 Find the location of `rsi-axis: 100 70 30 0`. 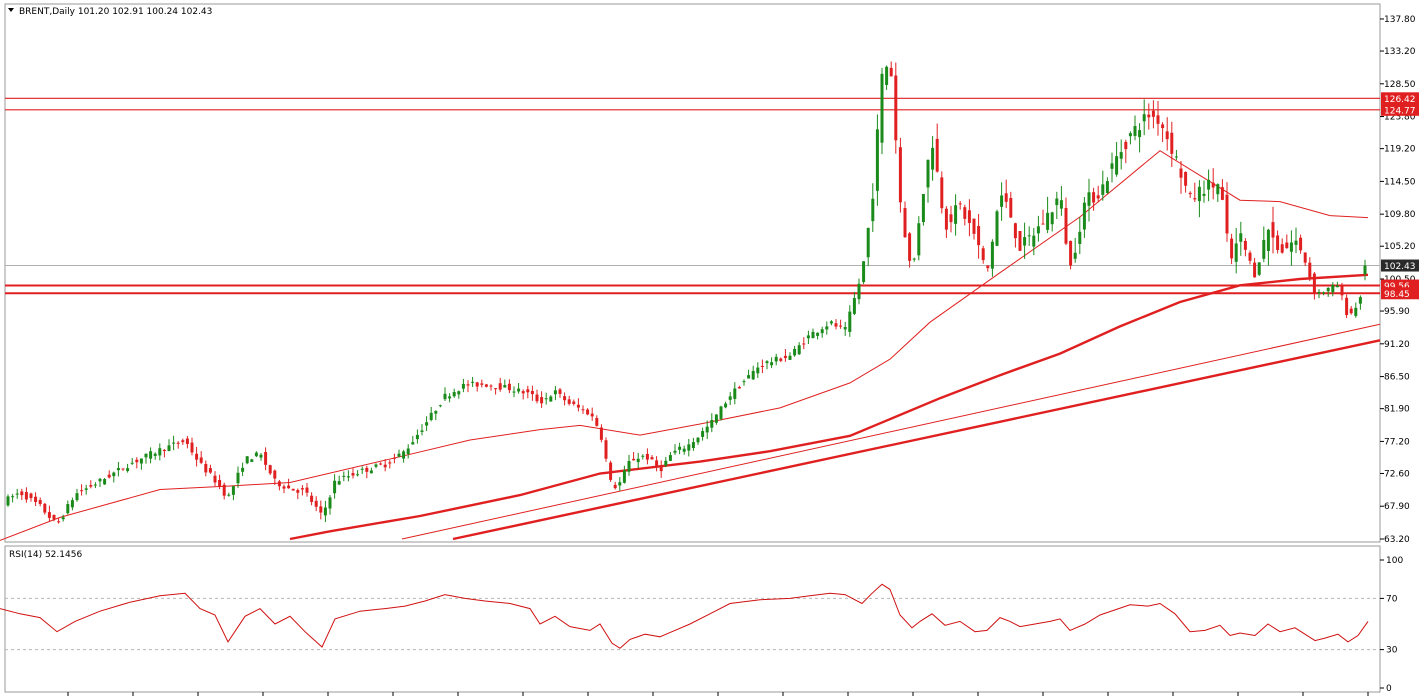

rsi-axis: 100 70 30 0 is located at coordinates (1391, 625).